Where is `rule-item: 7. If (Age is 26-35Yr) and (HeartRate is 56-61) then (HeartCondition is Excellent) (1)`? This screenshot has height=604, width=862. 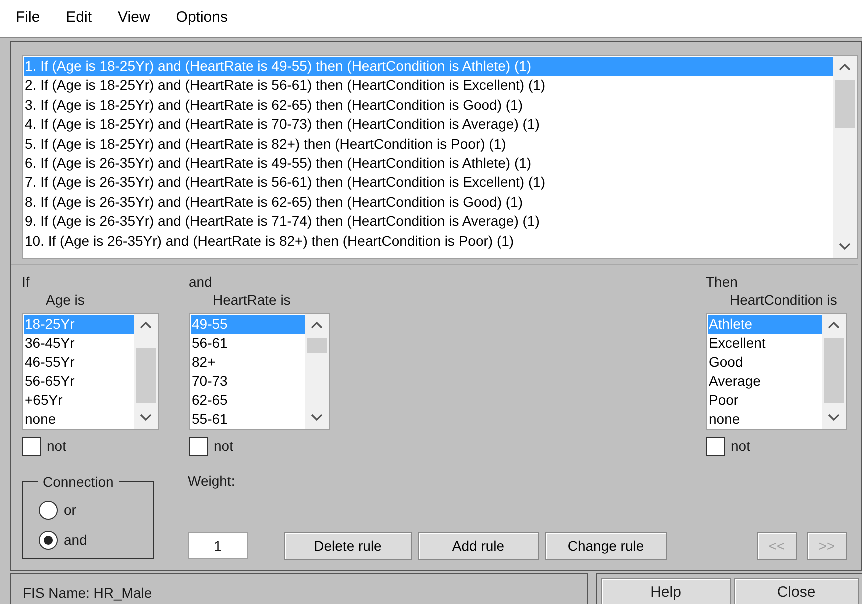 rule-item: 7. If (Age is 26-35Yr) and (HeartRate is 56-61) then (HeartCondition is Excellent) (1) is located at coordinates (428, 183).